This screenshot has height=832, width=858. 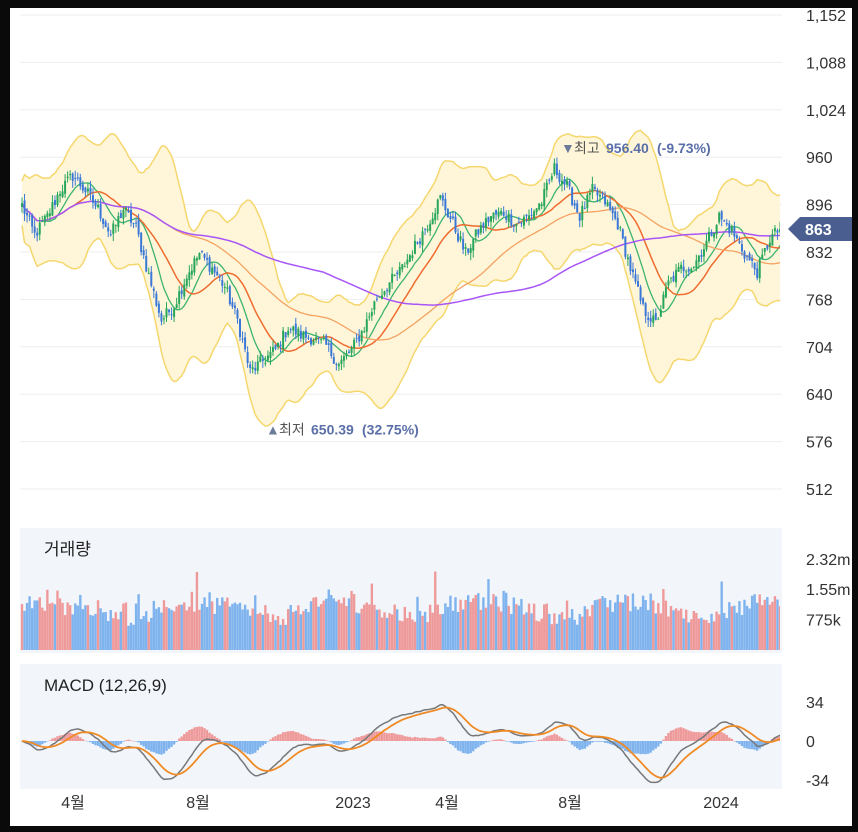 What do you see at coordinates (636, 148) in the screenshot?
I see `high-annotation: ▼ 최고 956.40 (-9.73%)` at bounding box center [636, 148].